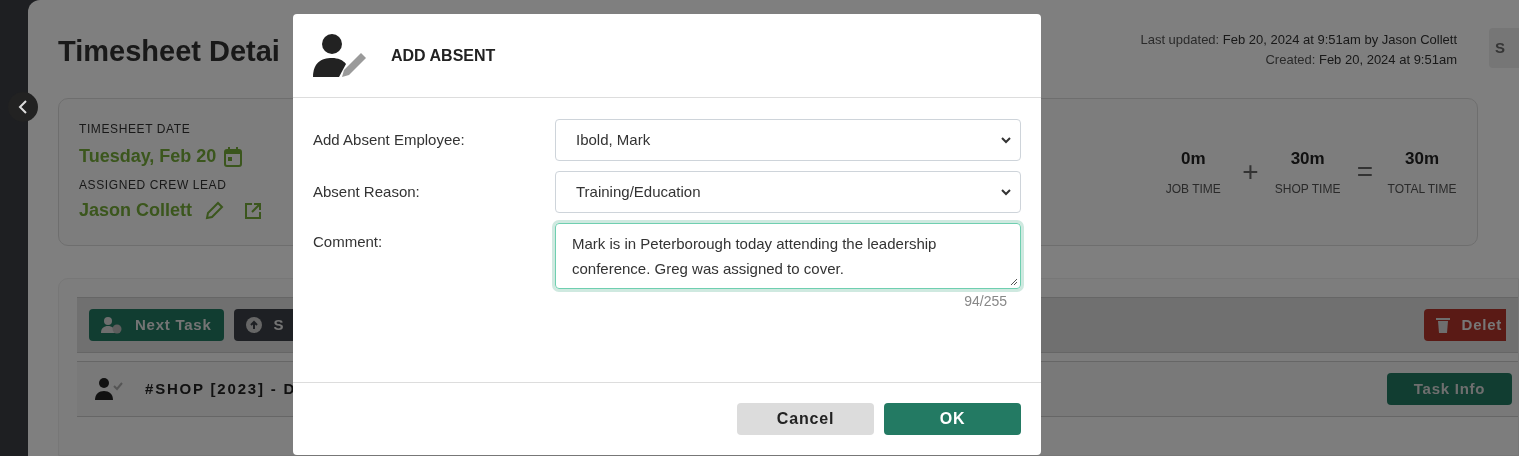  I want to click on crew-lead-label: ASSIGNED CREW LEAD, so click(153, 185).